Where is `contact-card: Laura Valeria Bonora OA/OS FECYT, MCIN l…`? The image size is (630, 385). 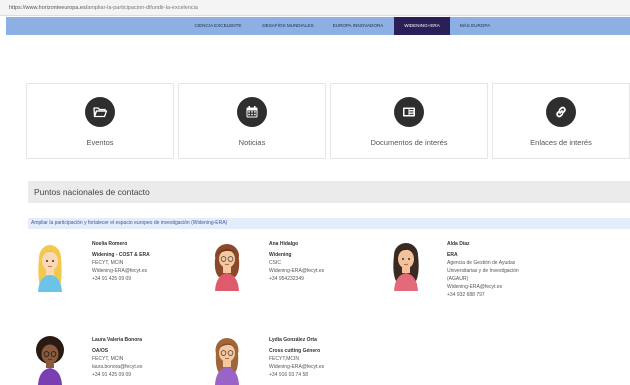 contact-card: Laura Valeria Bonora OA/OS FECYT, MCIN l… is located at coordinates (117, 357).